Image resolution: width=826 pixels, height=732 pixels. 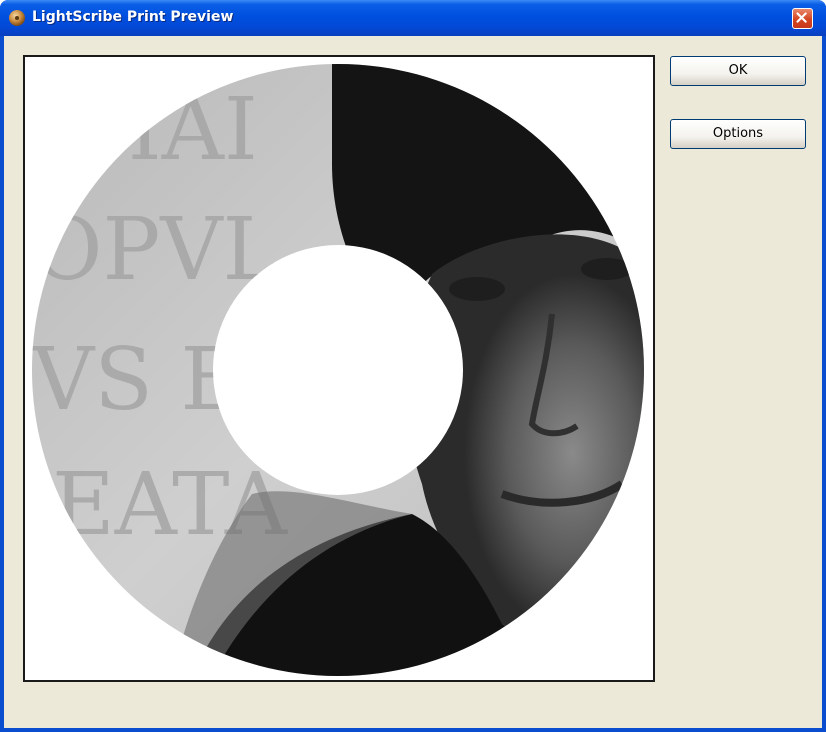 What do you see at coordinates (738, 71) in the screenshot?
I see `ok-button: OK` at bounding box center [738, 71].